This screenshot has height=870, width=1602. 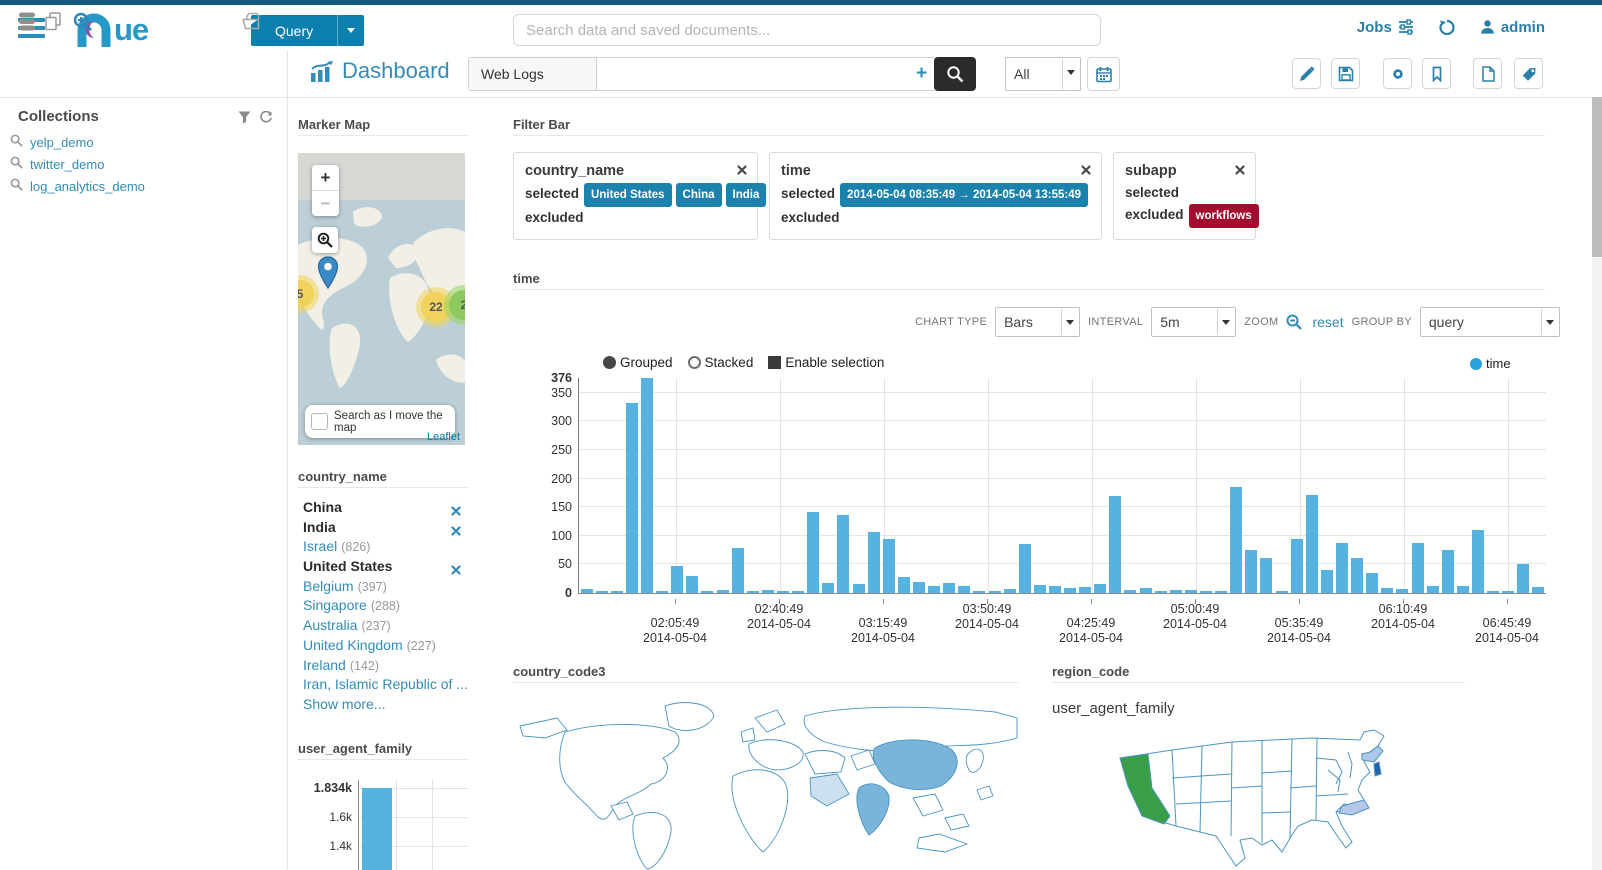 I want to click on collection-item: log_analytics_demo, so click(x=140, y=186).